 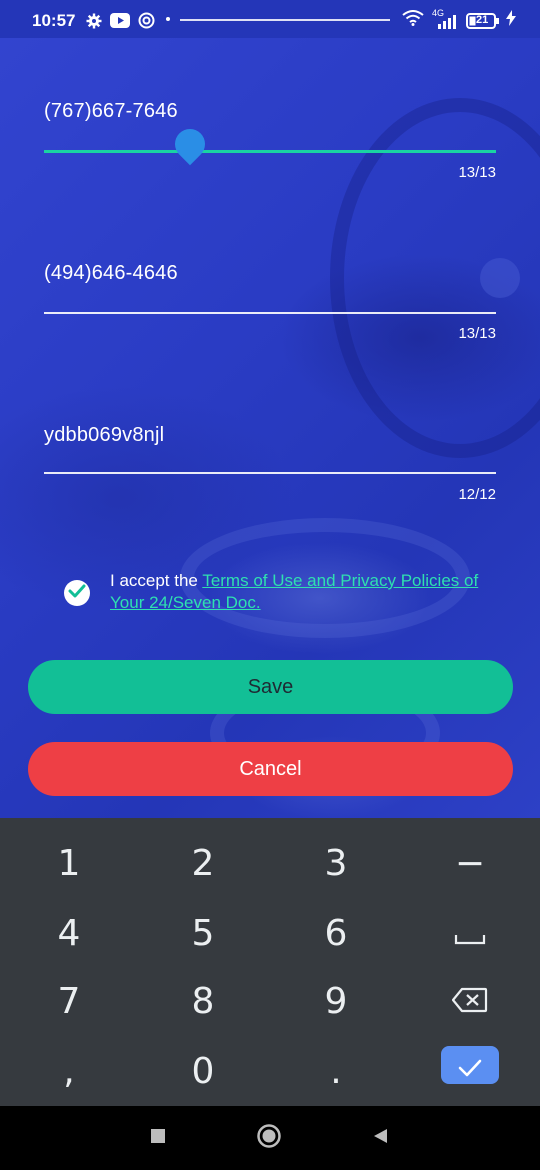 What do you see at coordinates (270, 273) in the screenshot?
I see `alternate-phone-field-value: (494)646-4646` at bounding box center [270, 273].